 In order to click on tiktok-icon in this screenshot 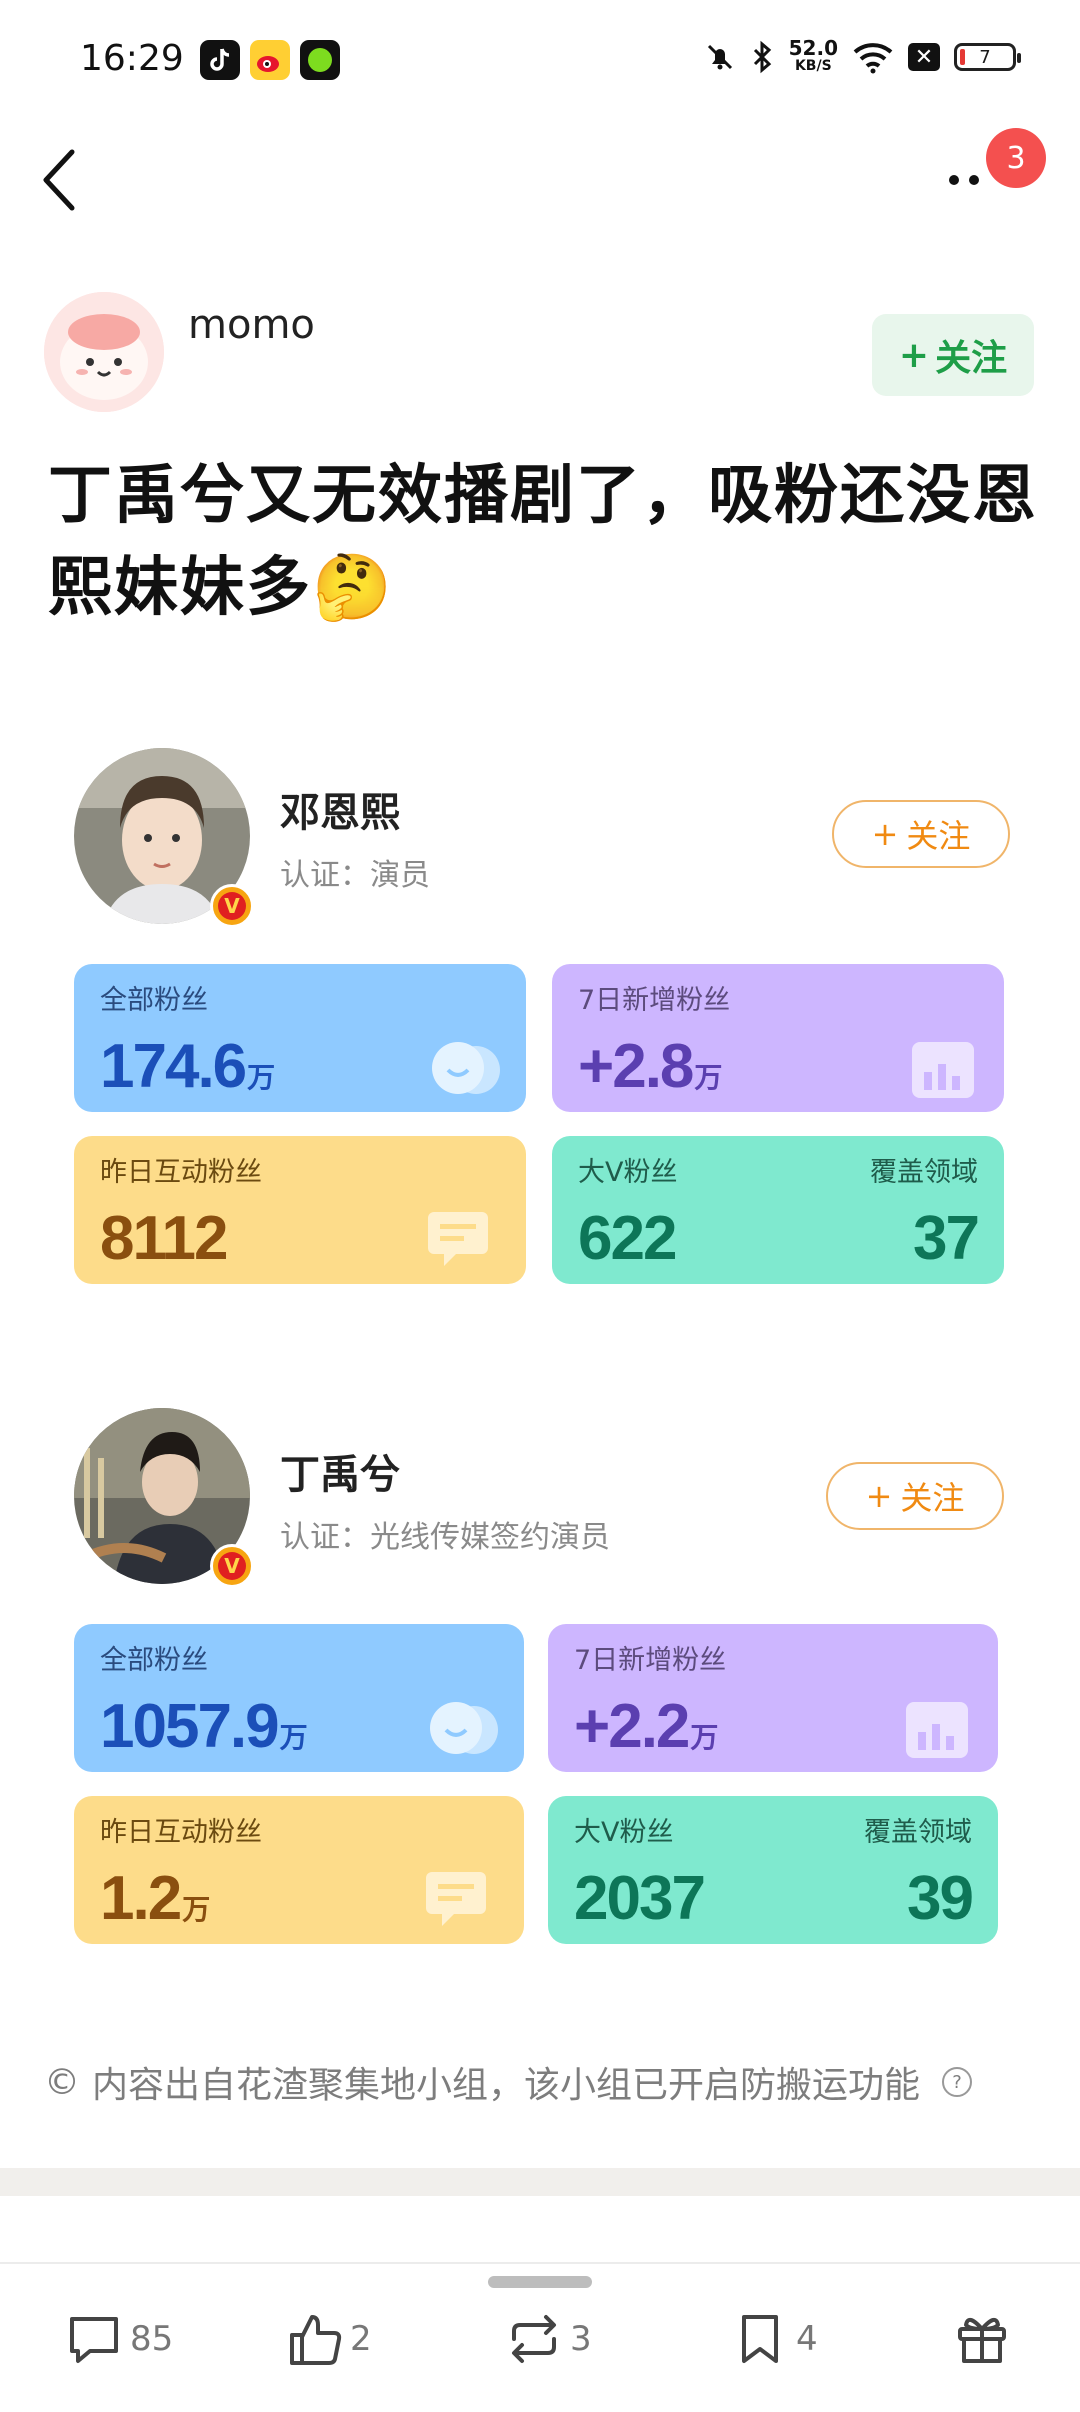, I will do `click(220, 60)`.